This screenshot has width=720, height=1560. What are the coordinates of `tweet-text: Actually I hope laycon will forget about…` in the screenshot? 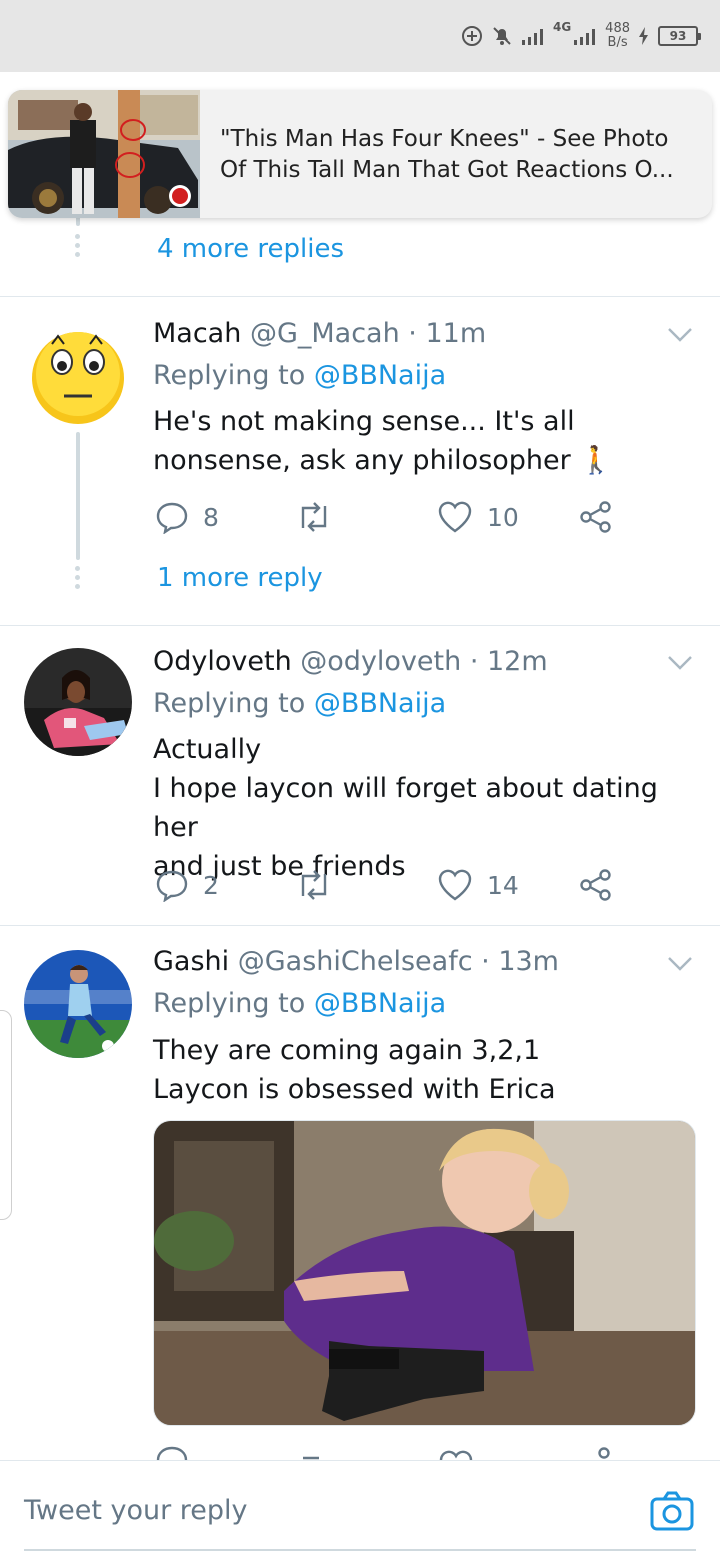 It's located at (425, 808).